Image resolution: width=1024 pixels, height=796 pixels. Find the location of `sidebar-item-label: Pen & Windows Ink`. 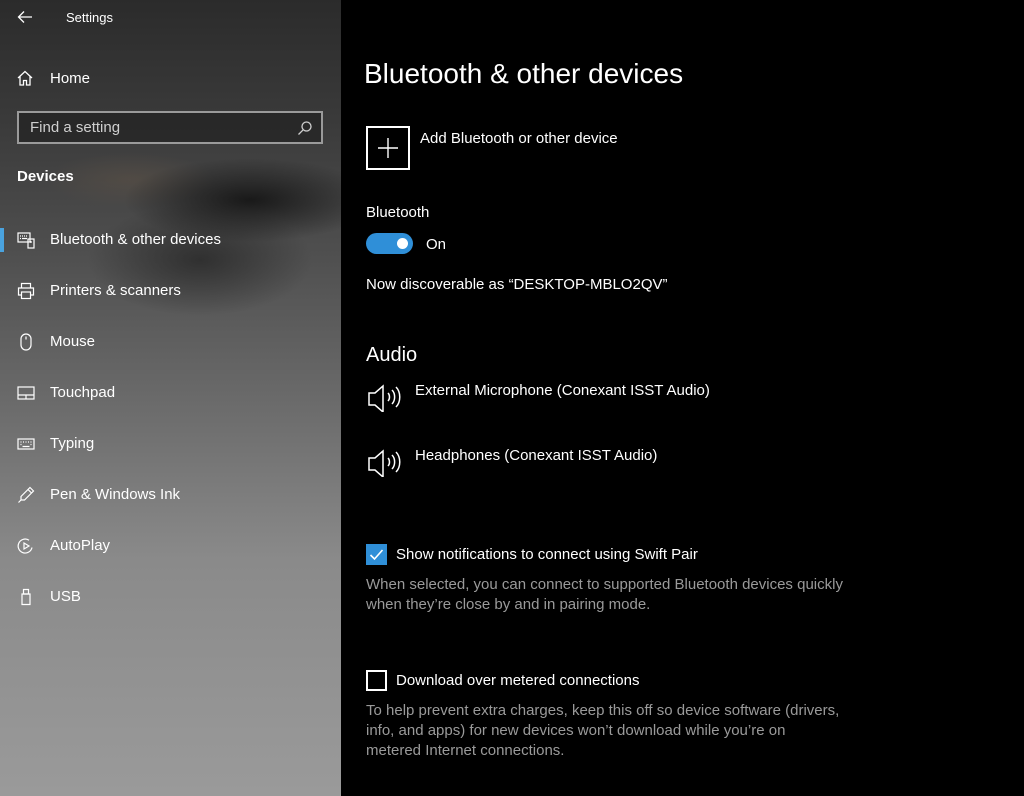

sidebar-item-label: Pen & Windows Ink is located at coordinates (115, 494).